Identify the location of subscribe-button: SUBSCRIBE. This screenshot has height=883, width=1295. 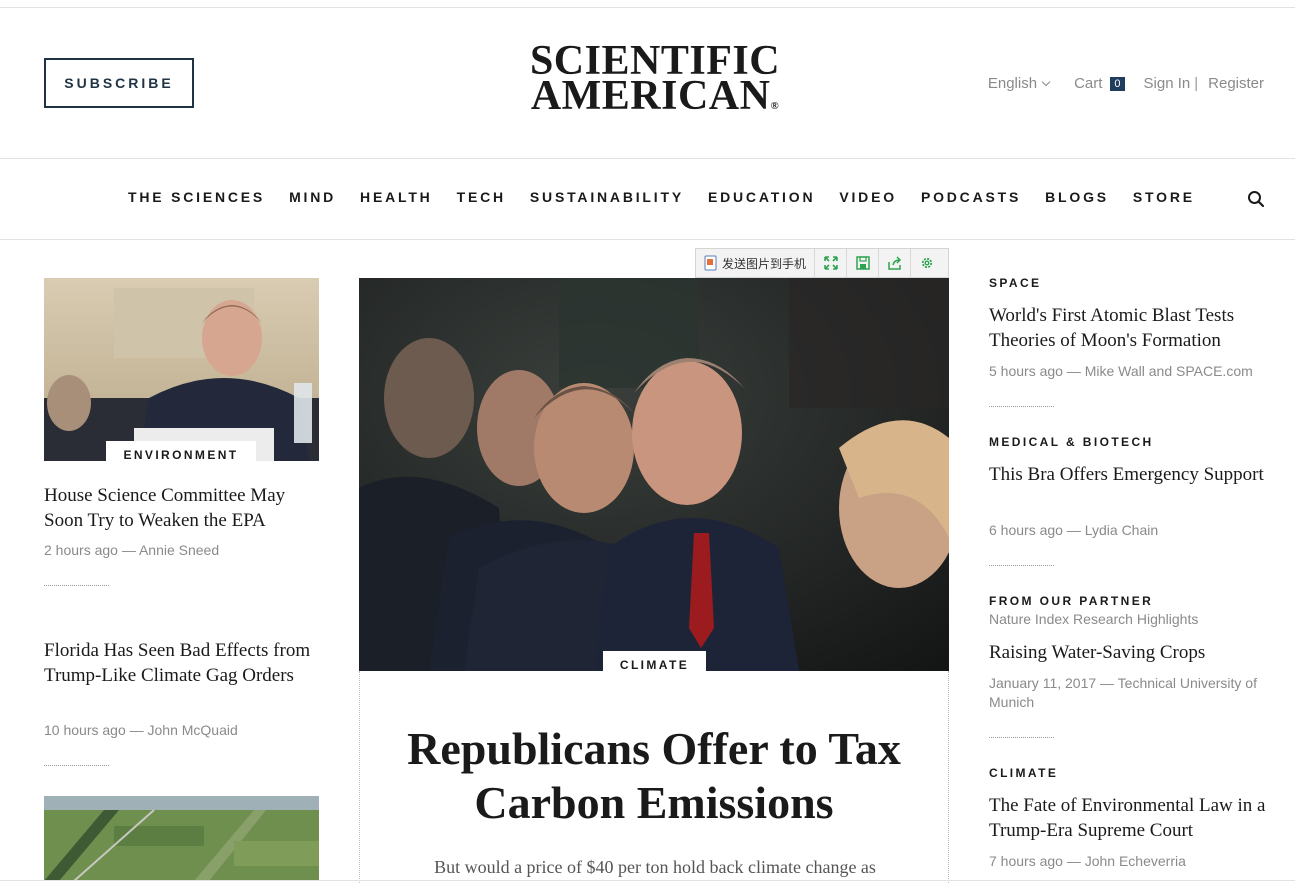
(119, 83).